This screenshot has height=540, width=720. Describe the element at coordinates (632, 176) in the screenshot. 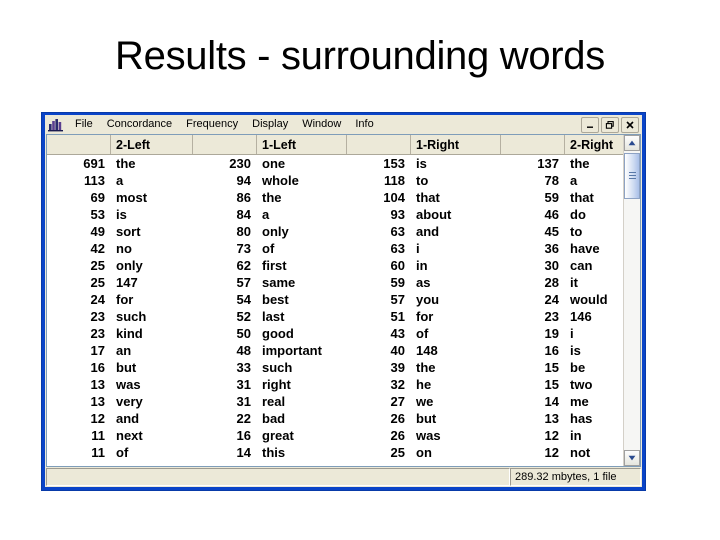

I see `scrollbar-thumb` at that location.